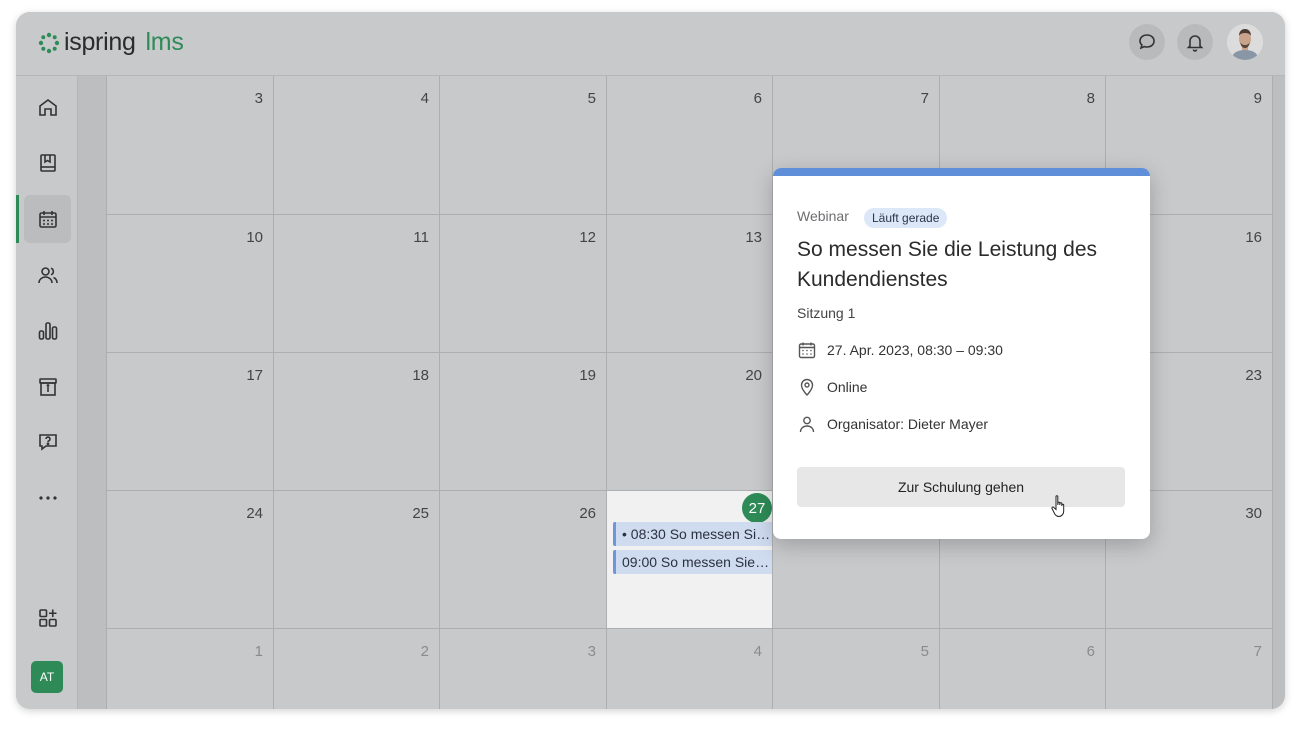 The image size is (1301, 729). What do you see at coordinates (1257, 98) in the screenshot?
I see `day-number: 9` at bounding box center [1257, 98].